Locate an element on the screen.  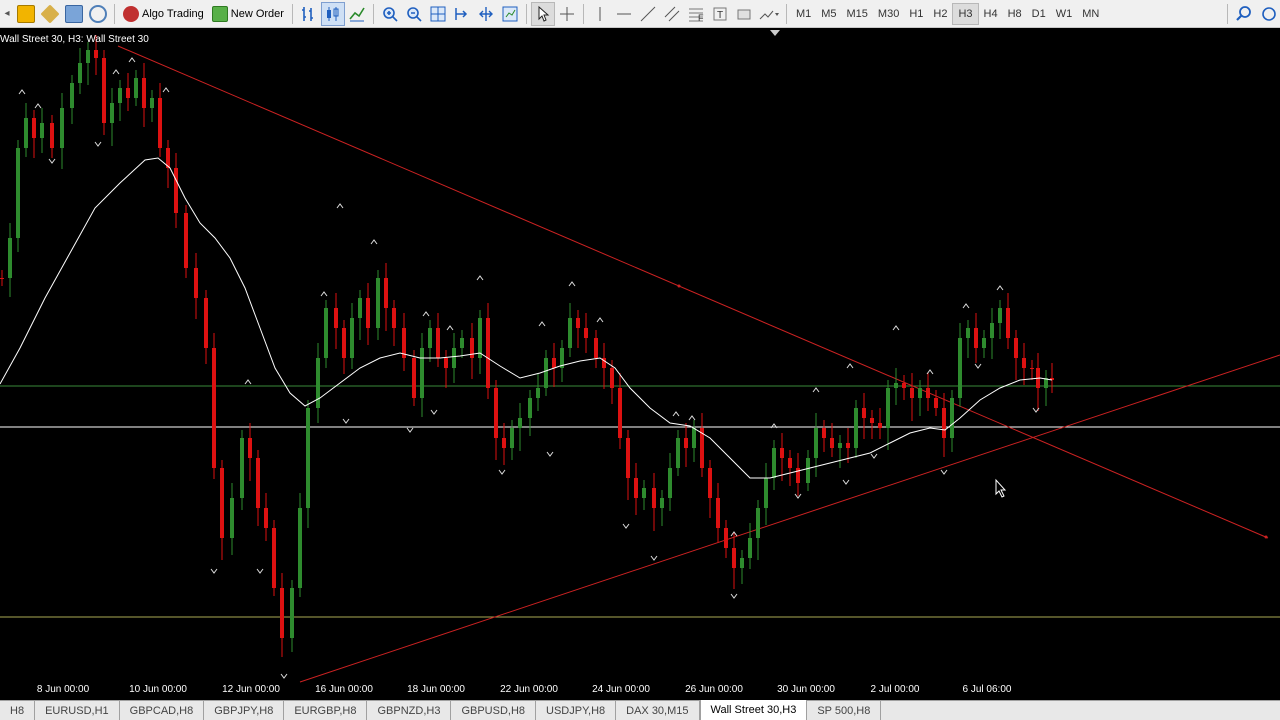
chart-symbol-label: Wall Street 30, H3: Wall Street 30 is located at coordinates (74, 39).